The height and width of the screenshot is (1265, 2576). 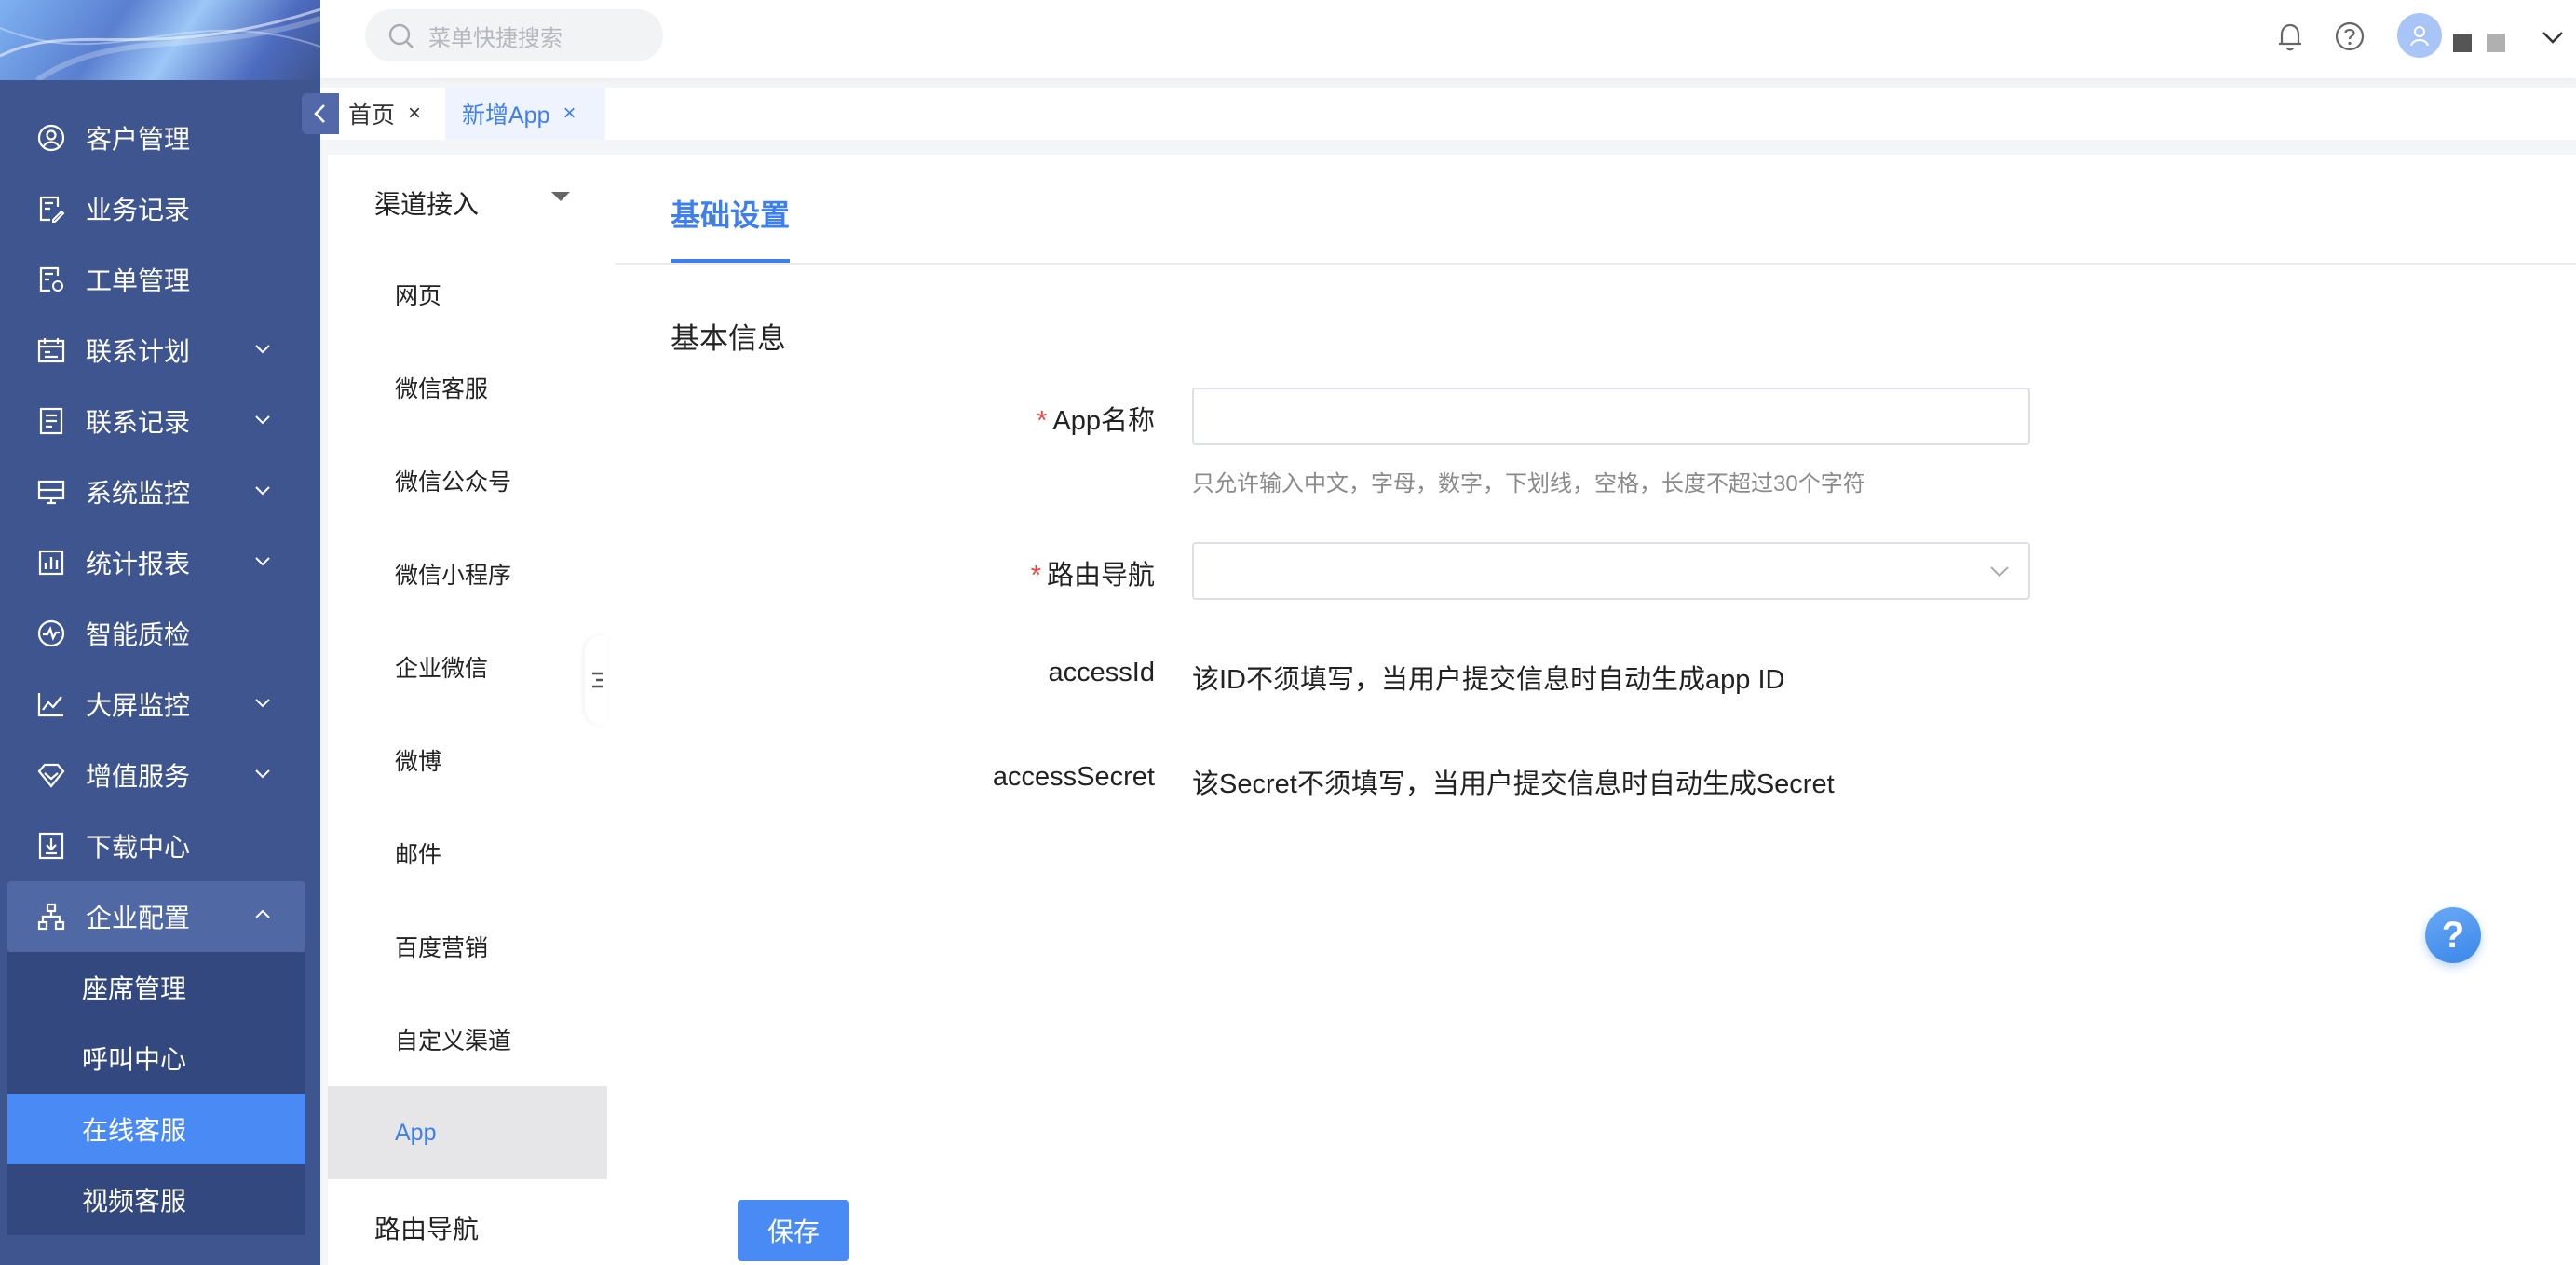 I want to click on tab-label: 首页, so click(x=372, y=115).